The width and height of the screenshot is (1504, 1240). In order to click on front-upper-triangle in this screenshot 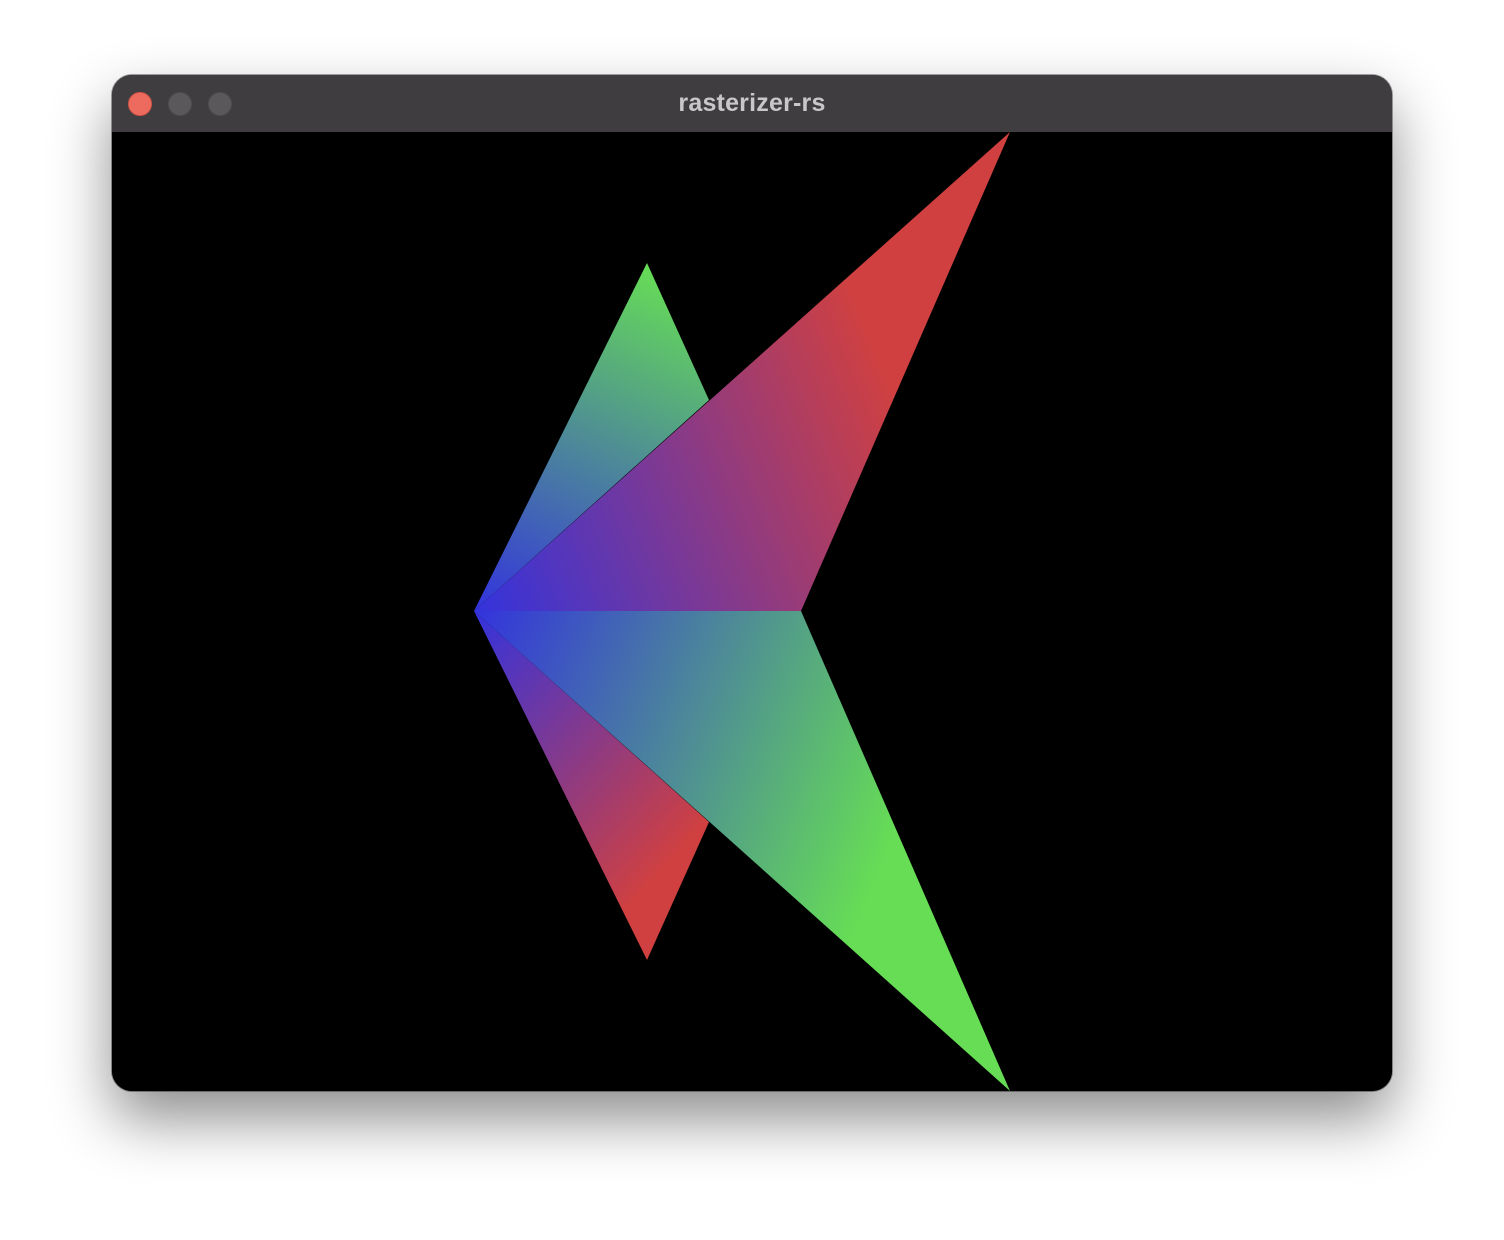, I will do `click(742, 371)`.